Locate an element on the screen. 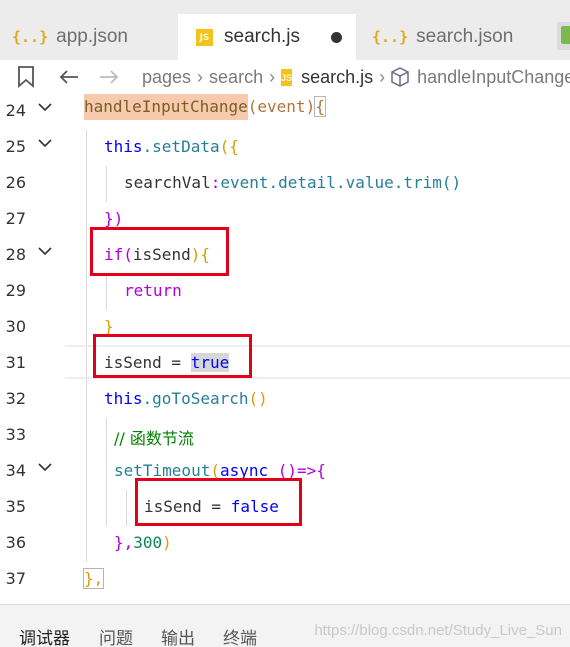  line-number: 24 is located at coordinates (15, 110).